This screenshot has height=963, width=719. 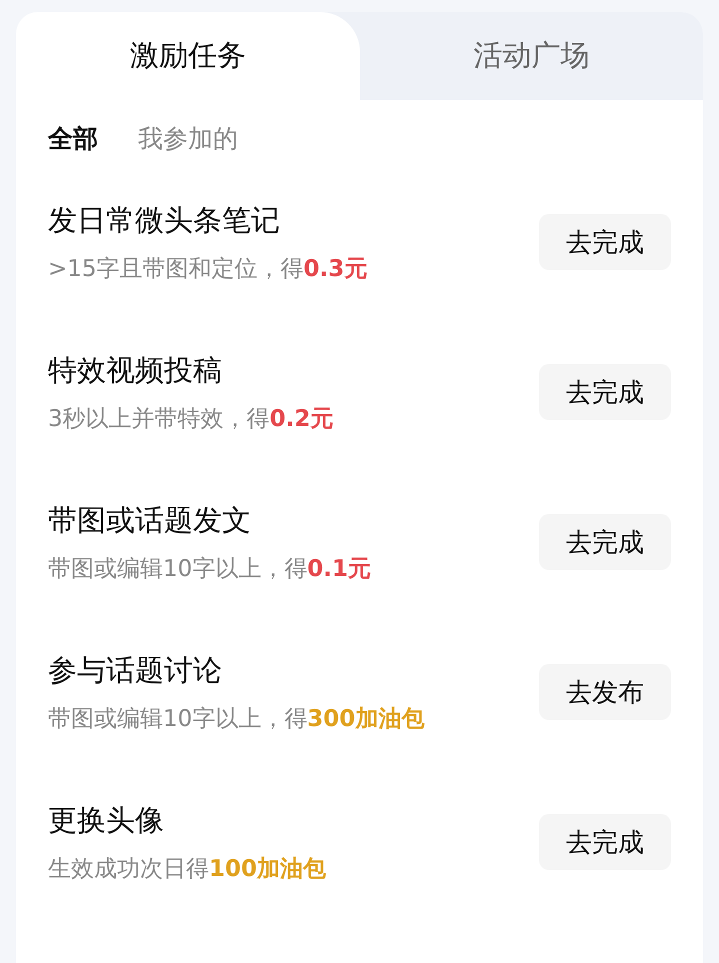 What do you see at coordinates (236, 719) in the screenshot?
I see `task-description: 带图或编辑10字以上，得300加油包` at bounding box center [236, 719].